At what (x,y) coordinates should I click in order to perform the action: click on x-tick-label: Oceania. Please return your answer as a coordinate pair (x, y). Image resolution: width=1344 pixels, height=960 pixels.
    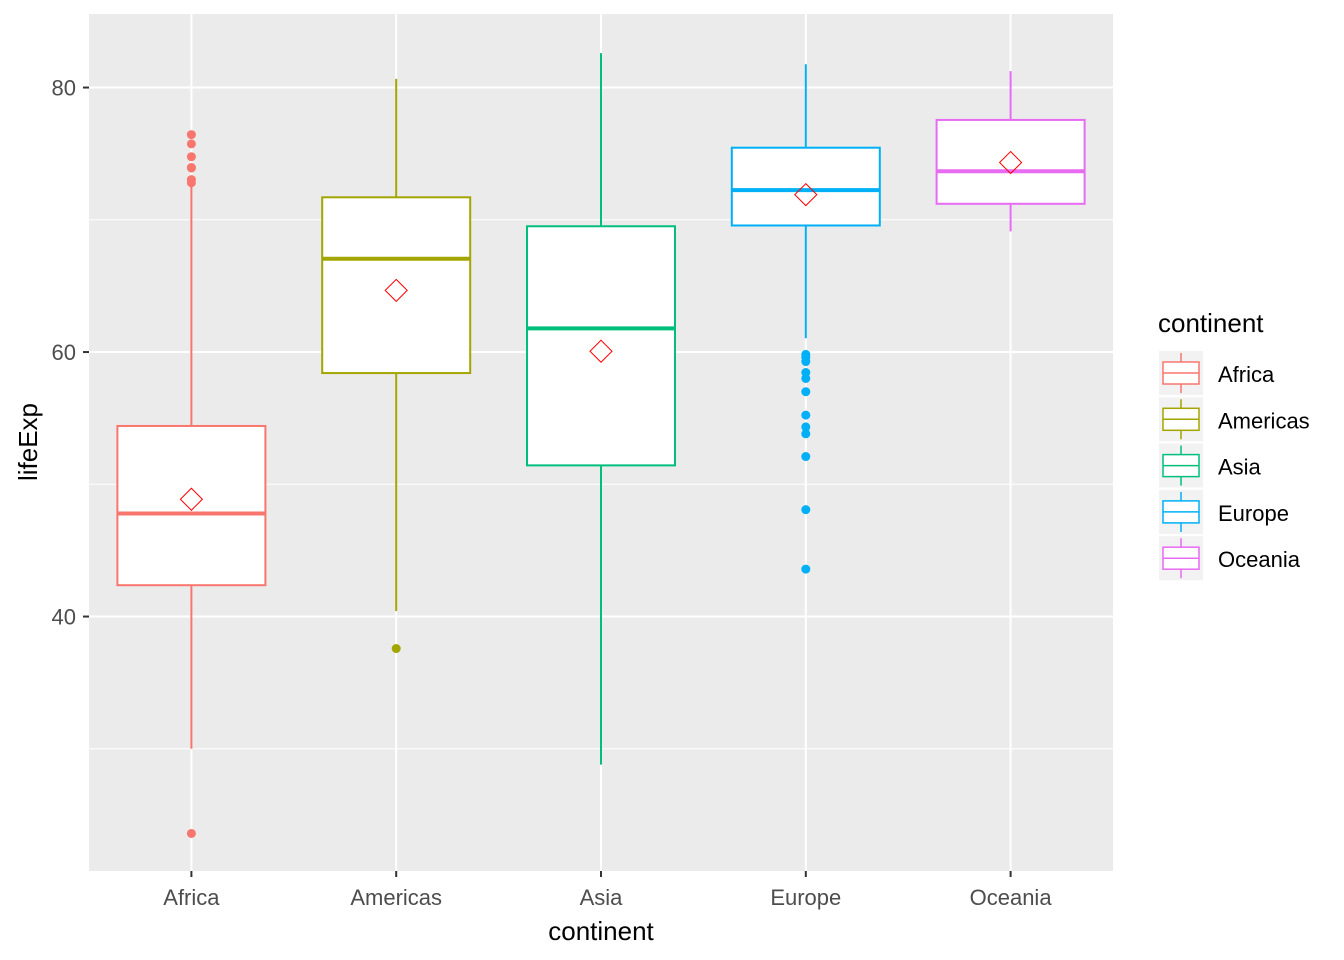
    Looking at the image, I should click on (1011, 897).